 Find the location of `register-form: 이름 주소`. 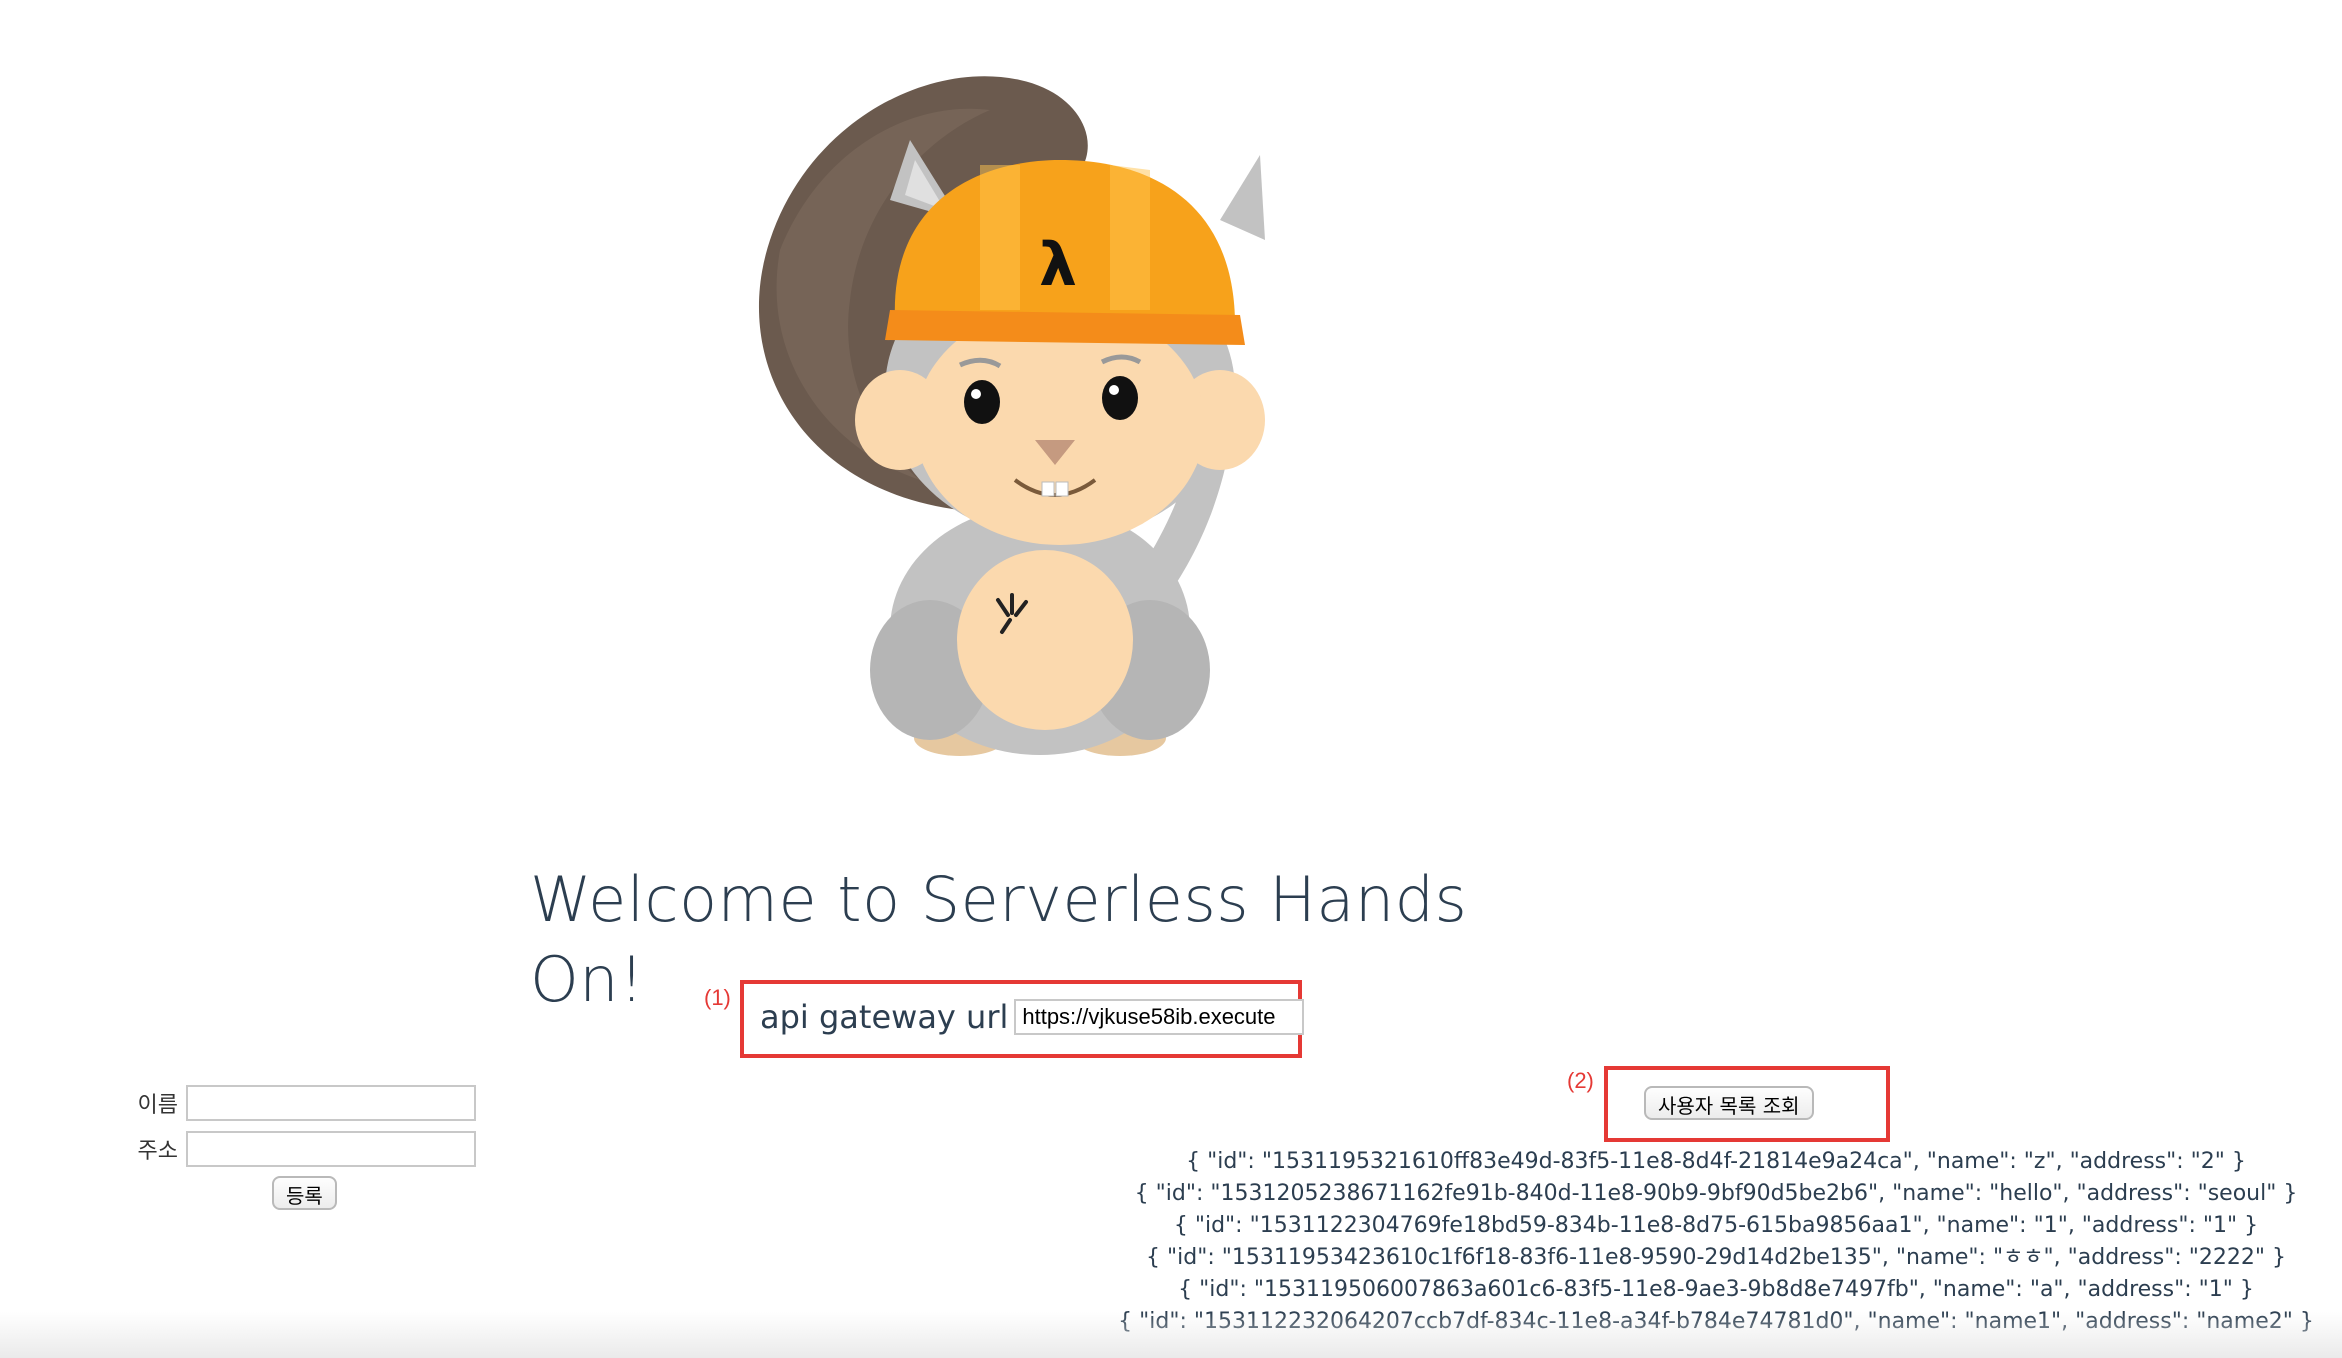

register-form: 이름 주소 is located at coordinates (303, 1126).